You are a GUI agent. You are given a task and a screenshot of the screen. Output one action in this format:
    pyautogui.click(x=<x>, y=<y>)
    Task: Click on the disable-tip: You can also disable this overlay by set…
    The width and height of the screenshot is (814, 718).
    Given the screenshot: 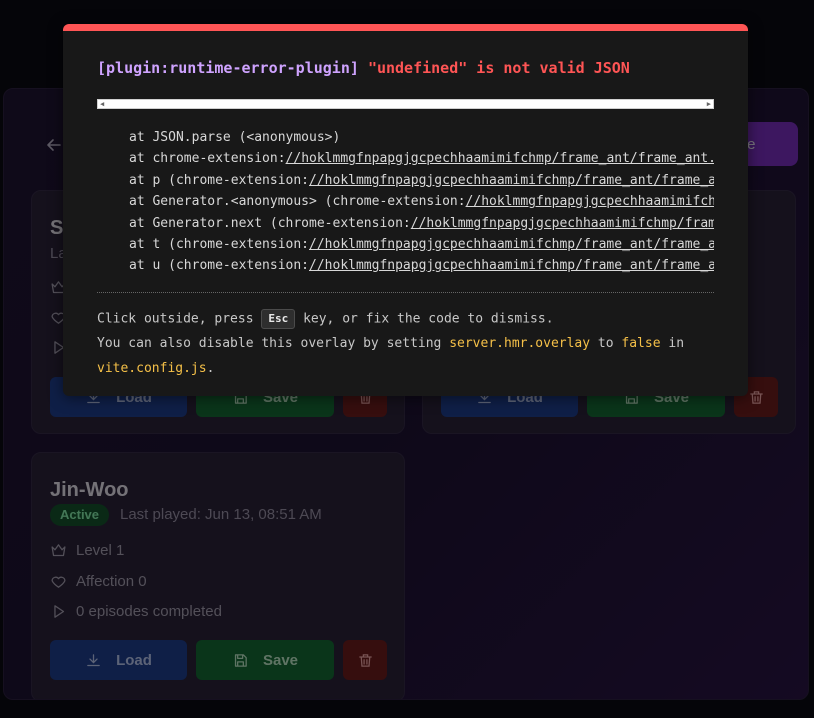 What is the action you would take?
    pyautogui.click(x=391, y=343)
    